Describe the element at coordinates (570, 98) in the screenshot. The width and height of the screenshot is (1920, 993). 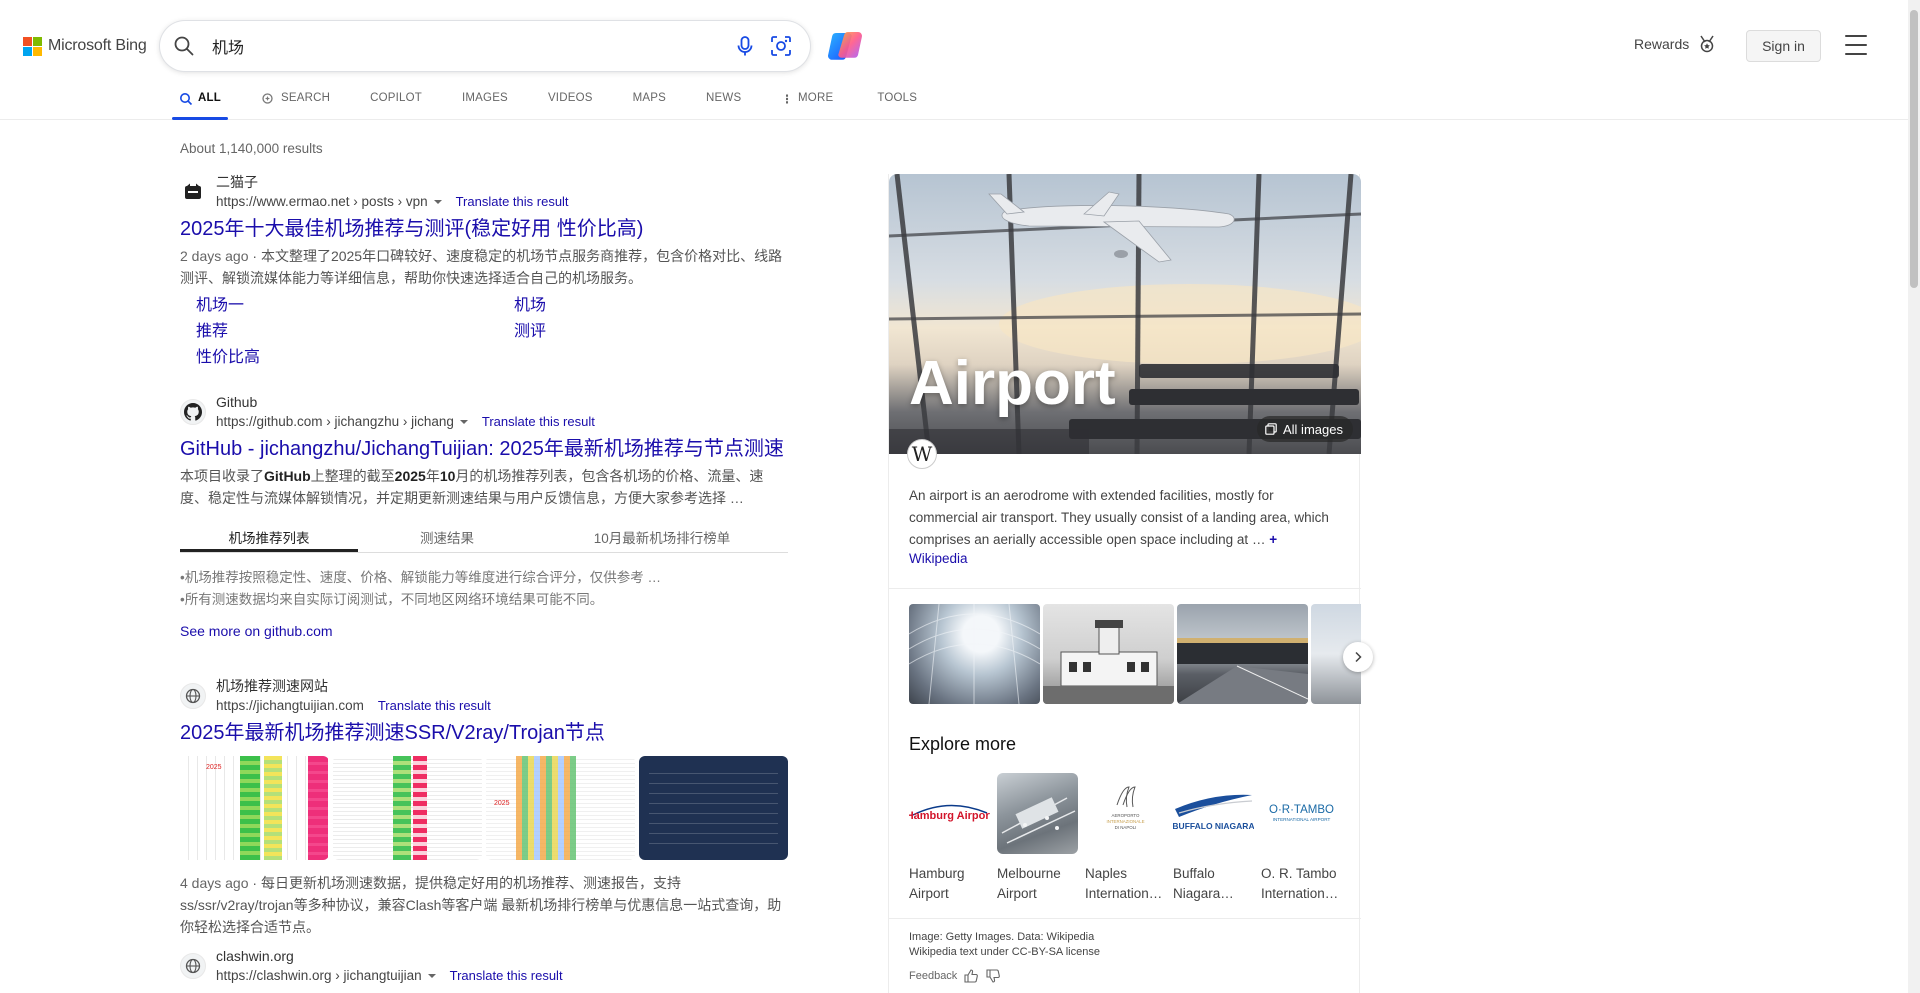
I see `tab-label: VIDEOS` at that location.